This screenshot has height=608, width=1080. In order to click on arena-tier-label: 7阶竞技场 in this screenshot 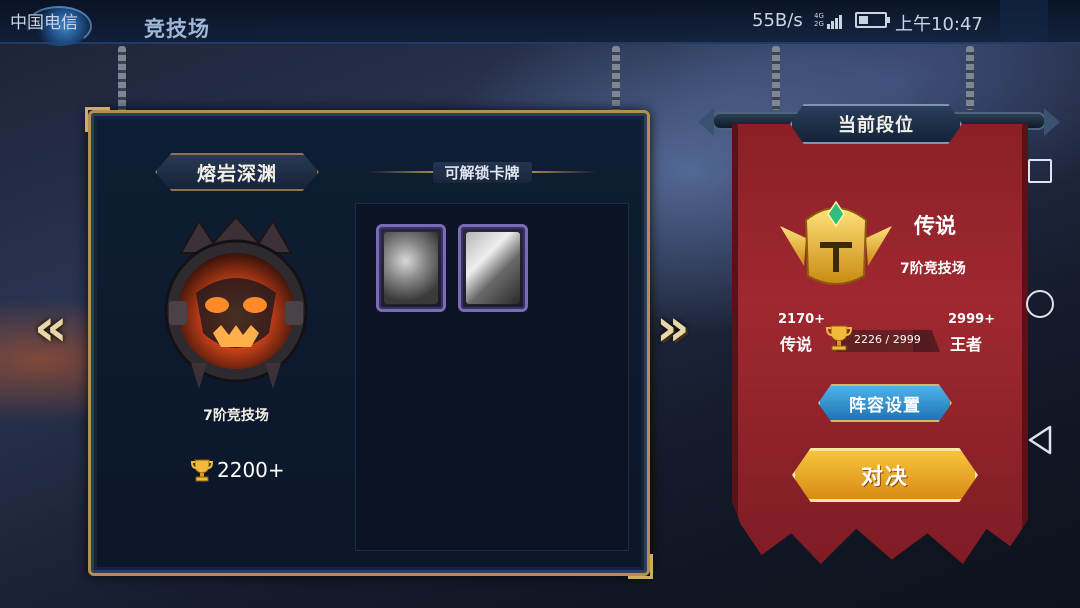, I will do `click(236, 416)`.